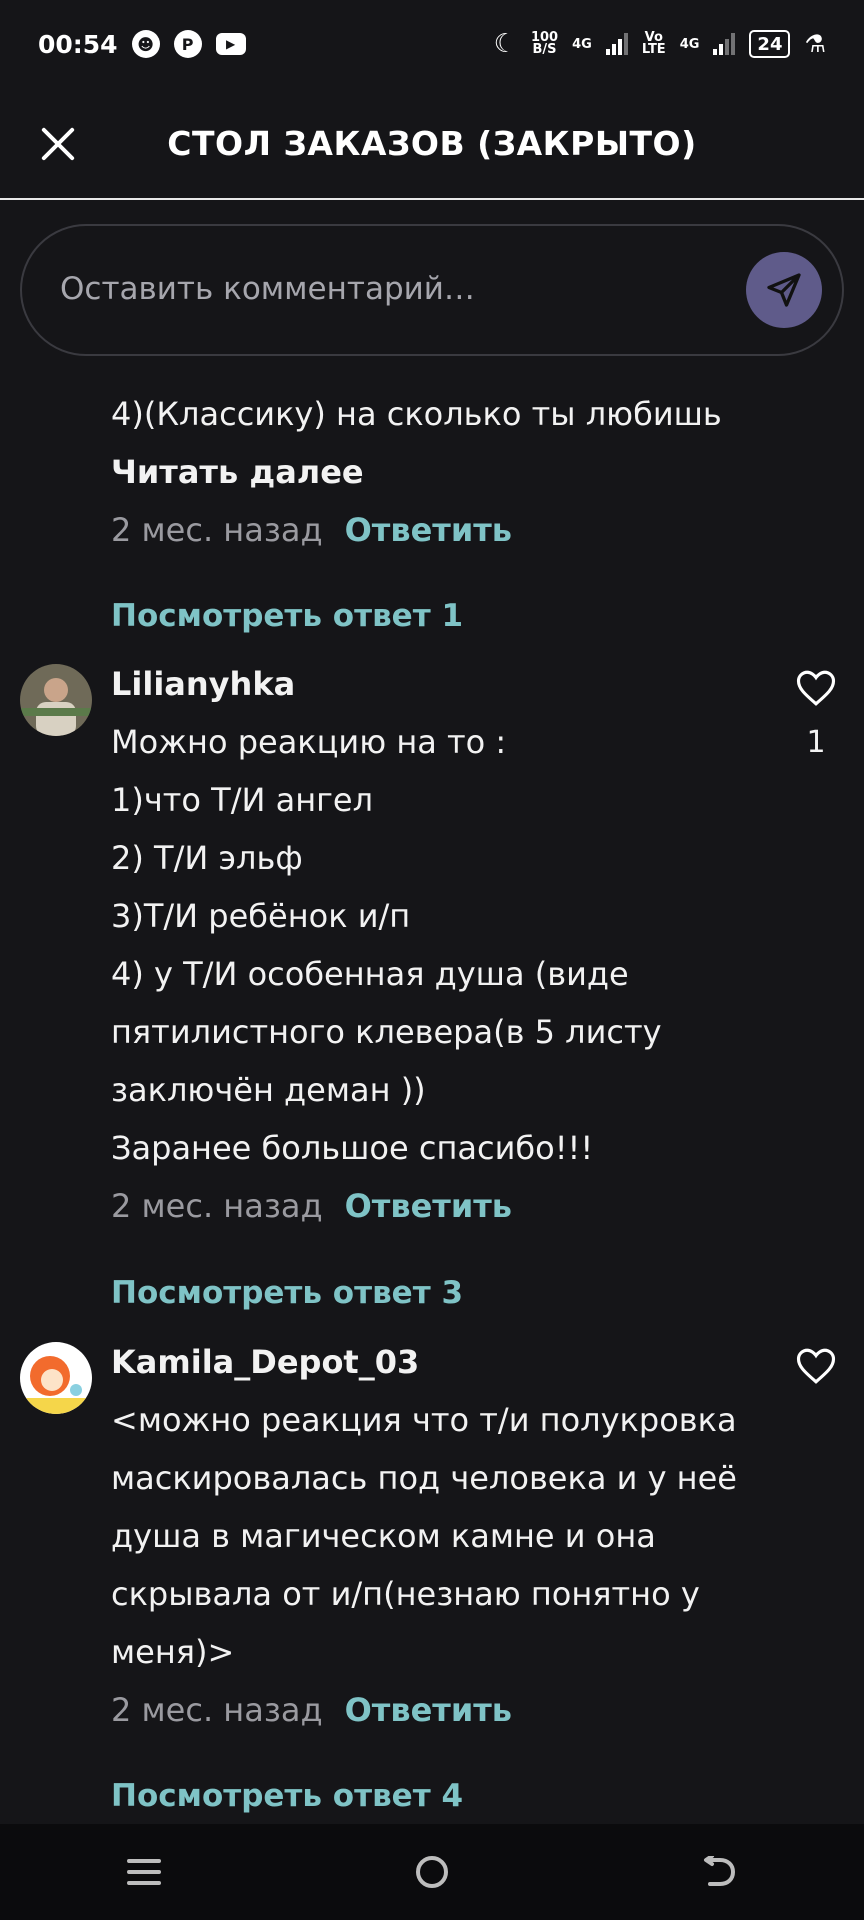  I want to click on comment-line: маскировалась под человека и у неё, so click(424, 1478).